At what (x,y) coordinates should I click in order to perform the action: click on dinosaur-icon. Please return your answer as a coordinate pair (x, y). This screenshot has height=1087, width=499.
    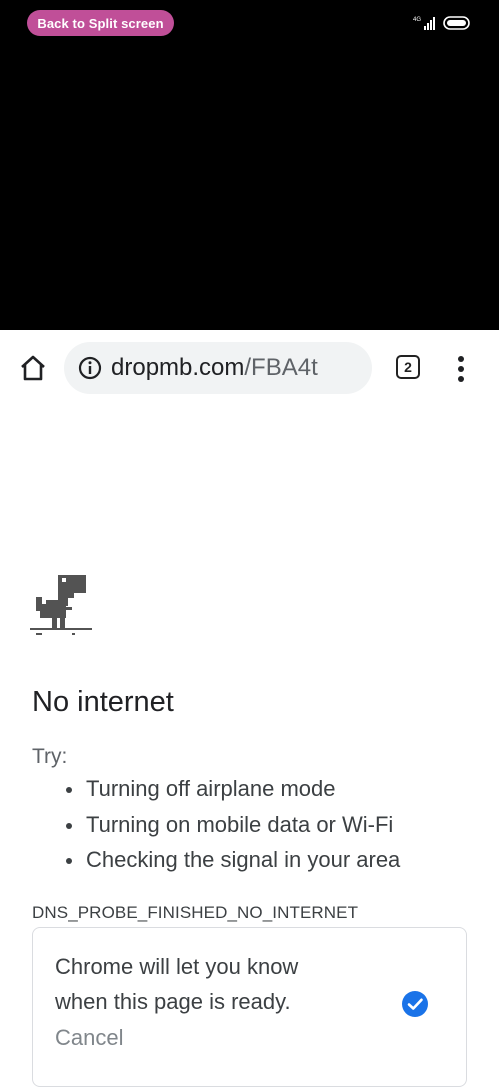
    Looking at the image, I should click on (61, 605).